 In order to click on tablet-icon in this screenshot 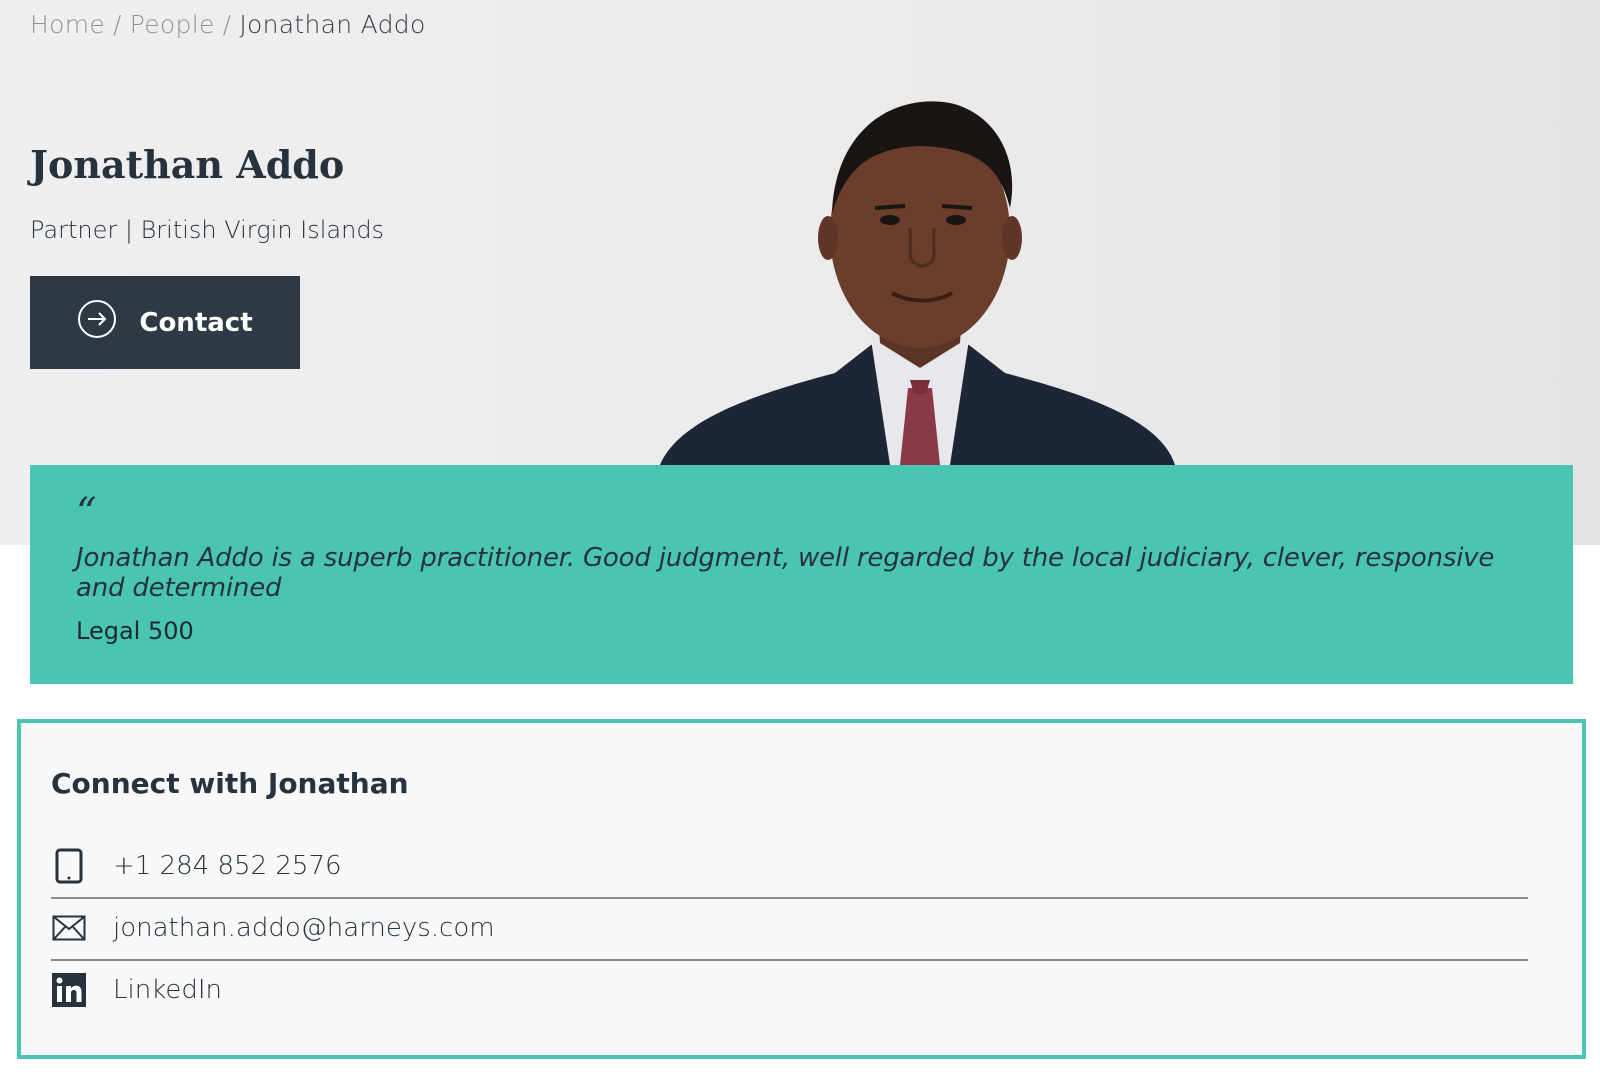, I will do `click(69, 866)`.